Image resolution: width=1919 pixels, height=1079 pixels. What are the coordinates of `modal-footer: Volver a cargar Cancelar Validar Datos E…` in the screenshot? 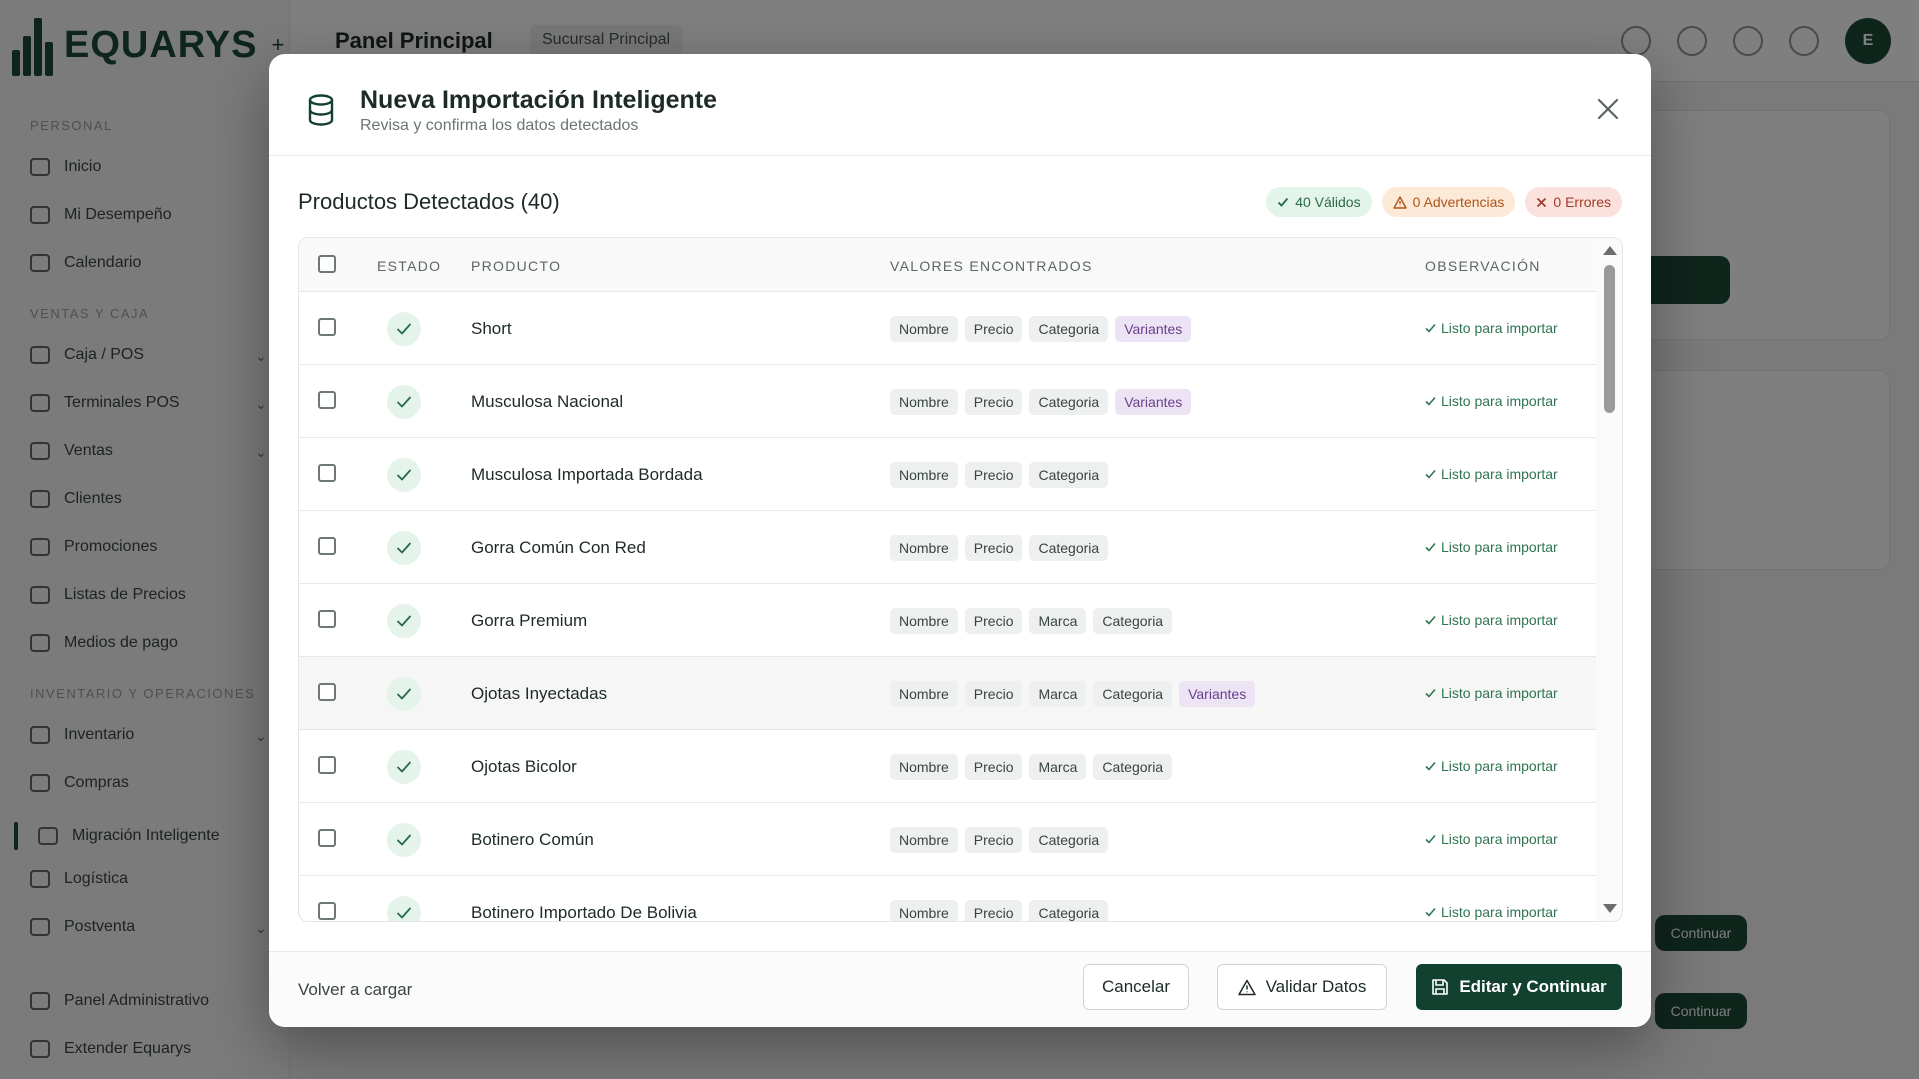 It's located at (960, 989).